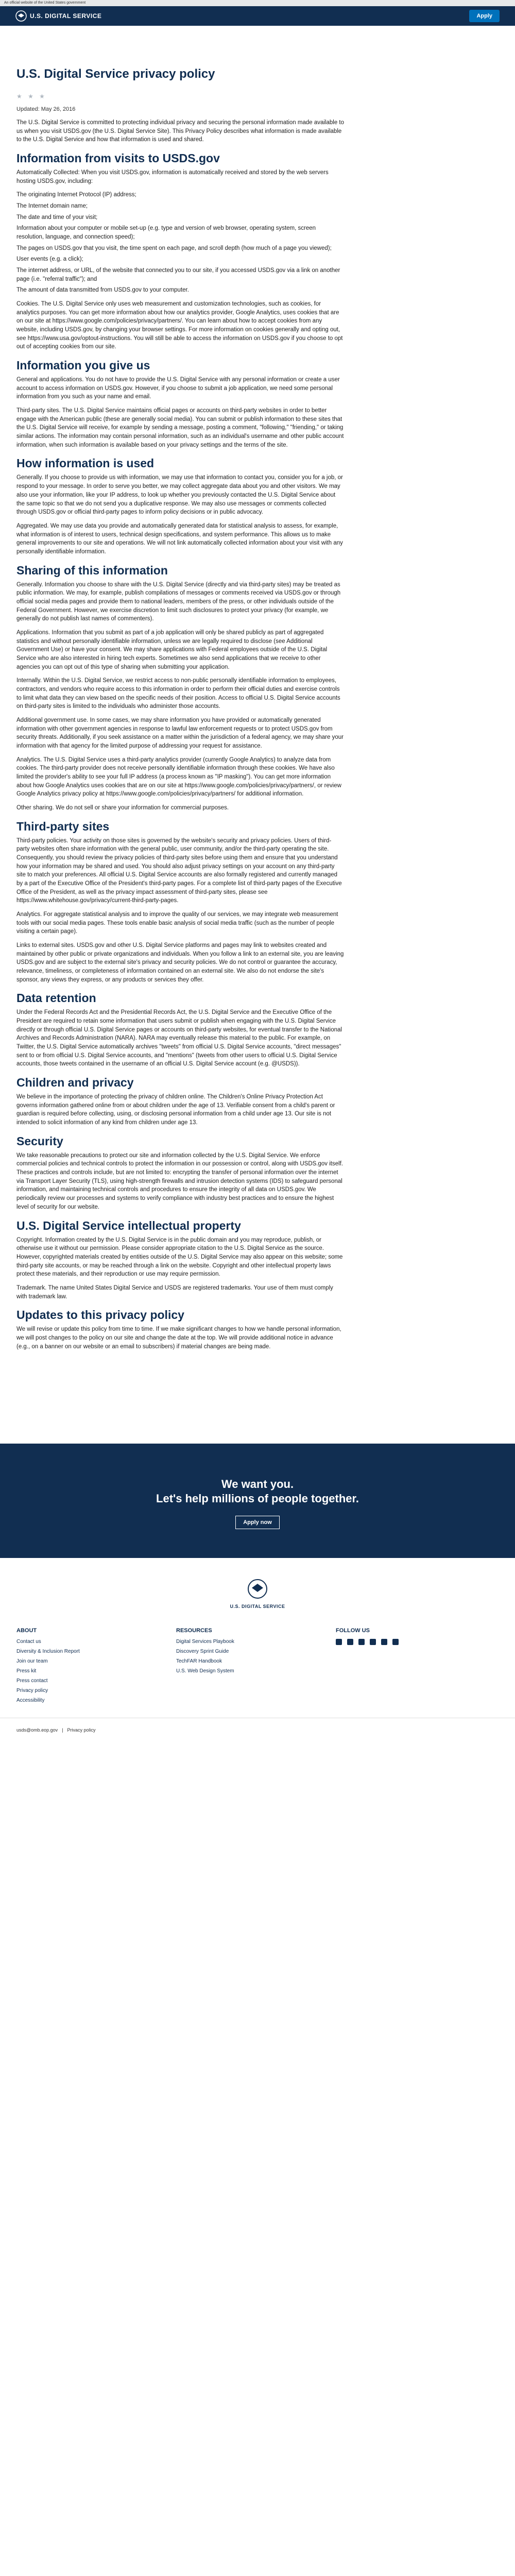  Describe the element at coordinates (52, 206) in the screenshot. I see `list-item: The Internet domain name;` at that location.